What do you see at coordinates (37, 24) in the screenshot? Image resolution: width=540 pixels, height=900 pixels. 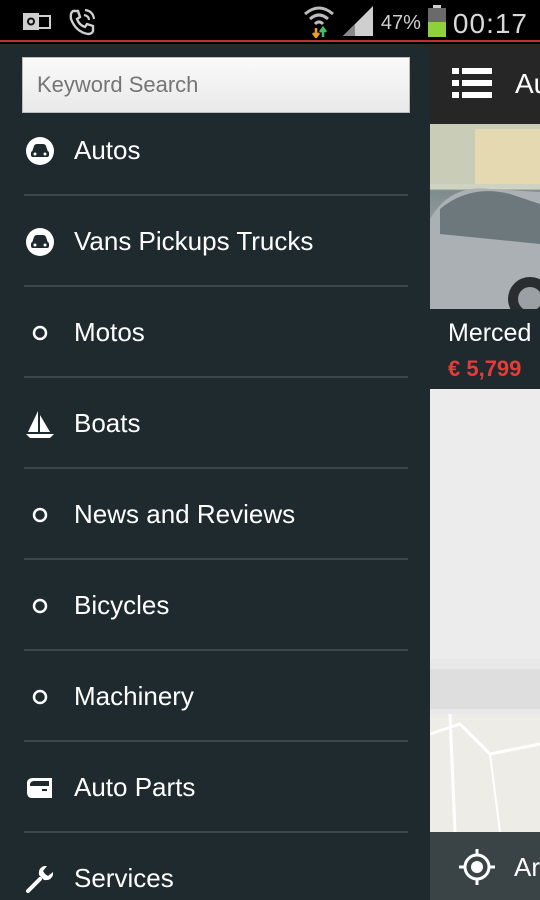 I see `outlook-icon` at bounding box center [37, 24].